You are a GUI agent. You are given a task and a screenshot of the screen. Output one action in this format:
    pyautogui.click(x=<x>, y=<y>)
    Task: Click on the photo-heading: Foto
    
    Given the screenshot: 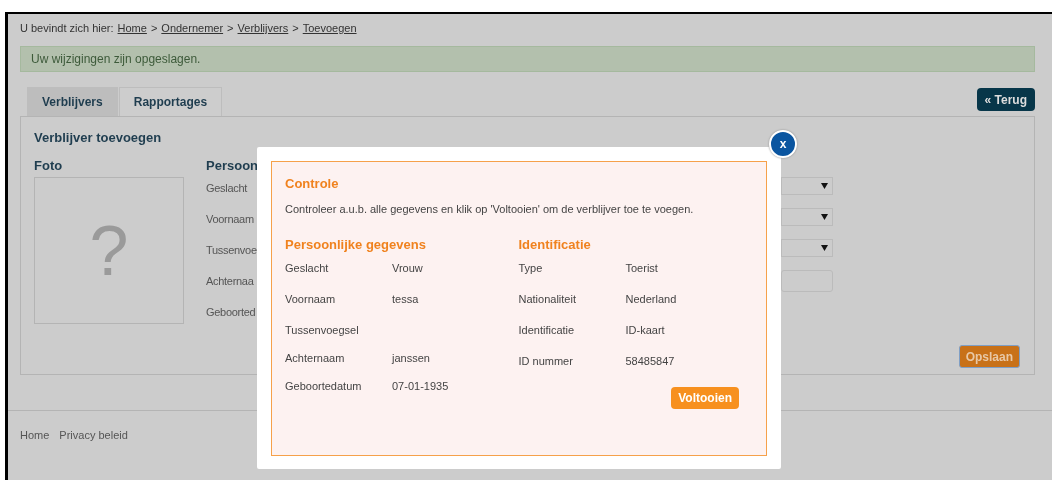 What is the action you would take?
    pyautogui.click(x=49, y=166)
    